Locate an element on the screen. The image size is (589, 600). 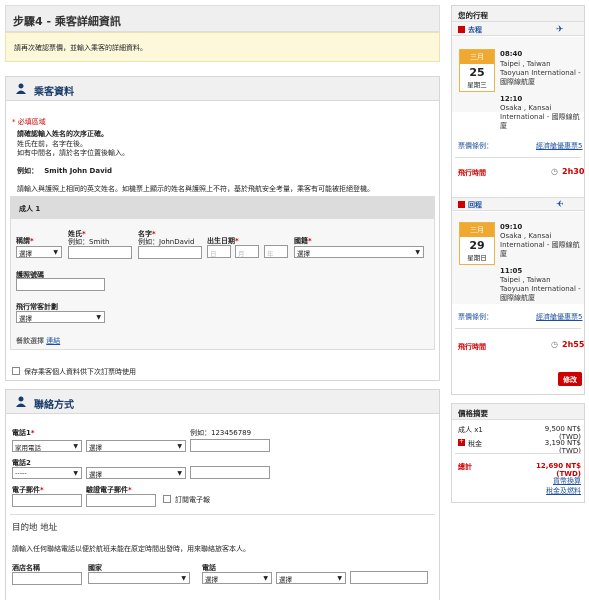
price-notice: 請再次確認票價，並輸入乘客的詳細資料。 is located at coordinates (222, 47).